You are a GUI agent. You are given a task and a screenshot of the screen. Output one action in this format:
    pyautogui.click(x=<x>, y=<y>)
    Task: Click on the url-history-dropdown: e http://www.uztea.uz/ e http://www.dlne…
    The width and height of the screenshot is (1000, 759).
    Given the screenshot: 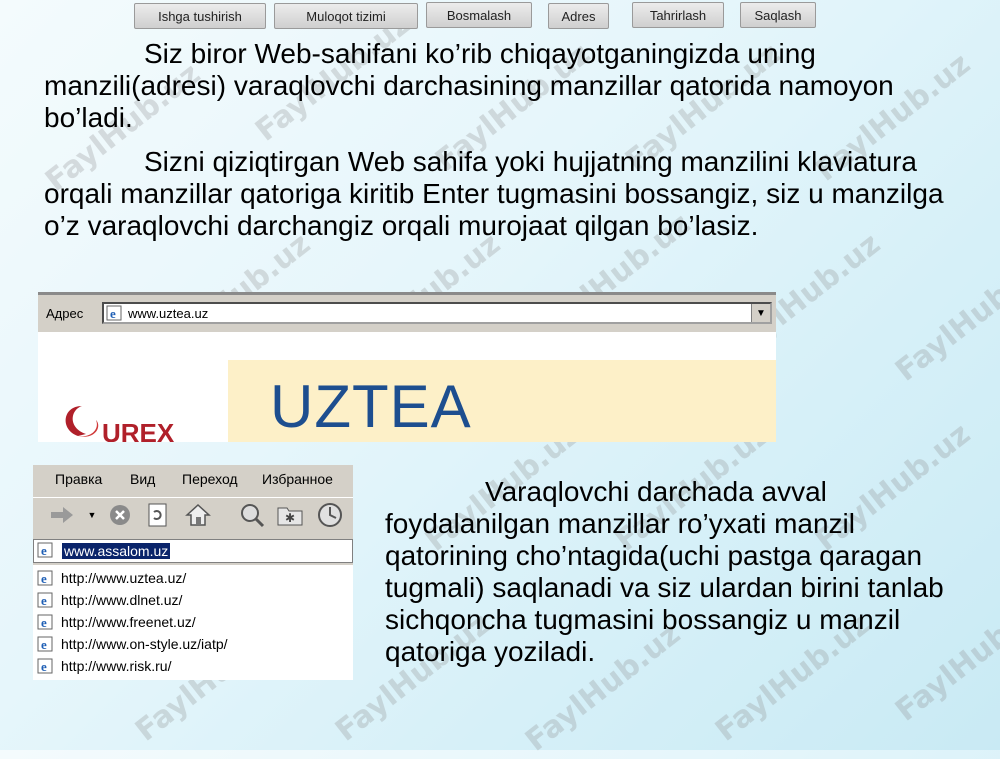 What is the action you would take?
    pyautogui.click(x=193, y=622)
    